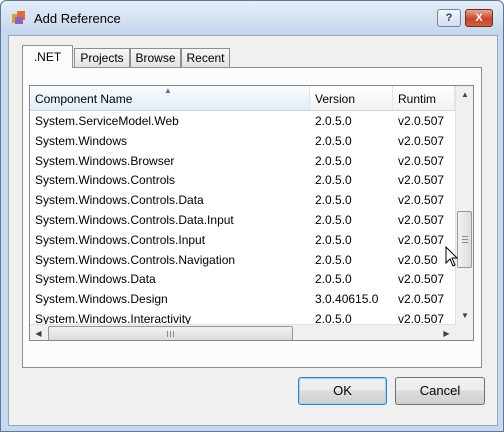  I want to click on tab-recent: Recent, so click(205, 57).